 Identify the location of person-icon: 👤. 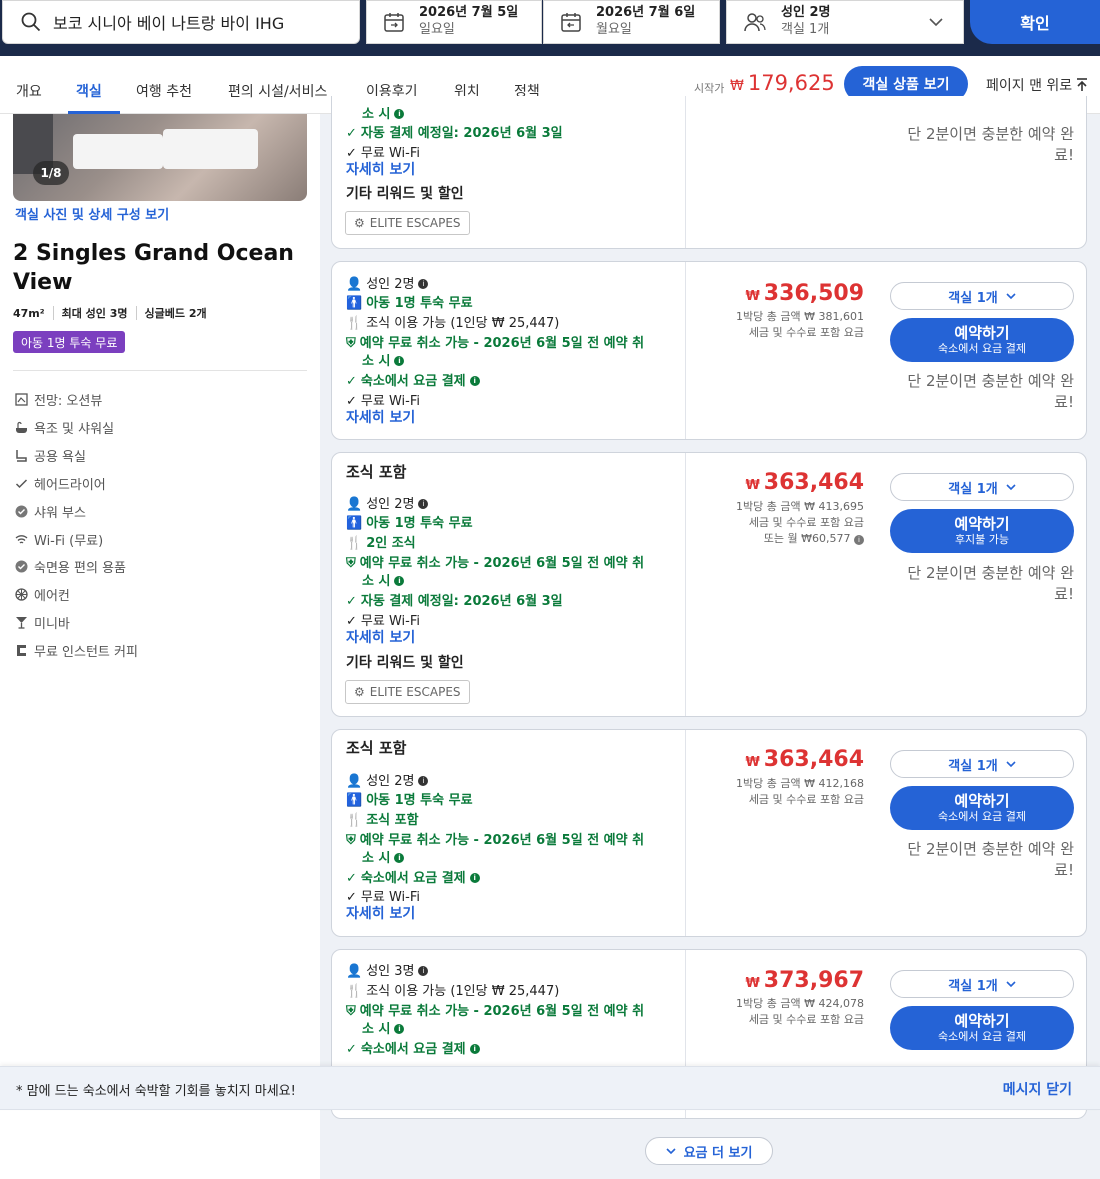
(354, 971).